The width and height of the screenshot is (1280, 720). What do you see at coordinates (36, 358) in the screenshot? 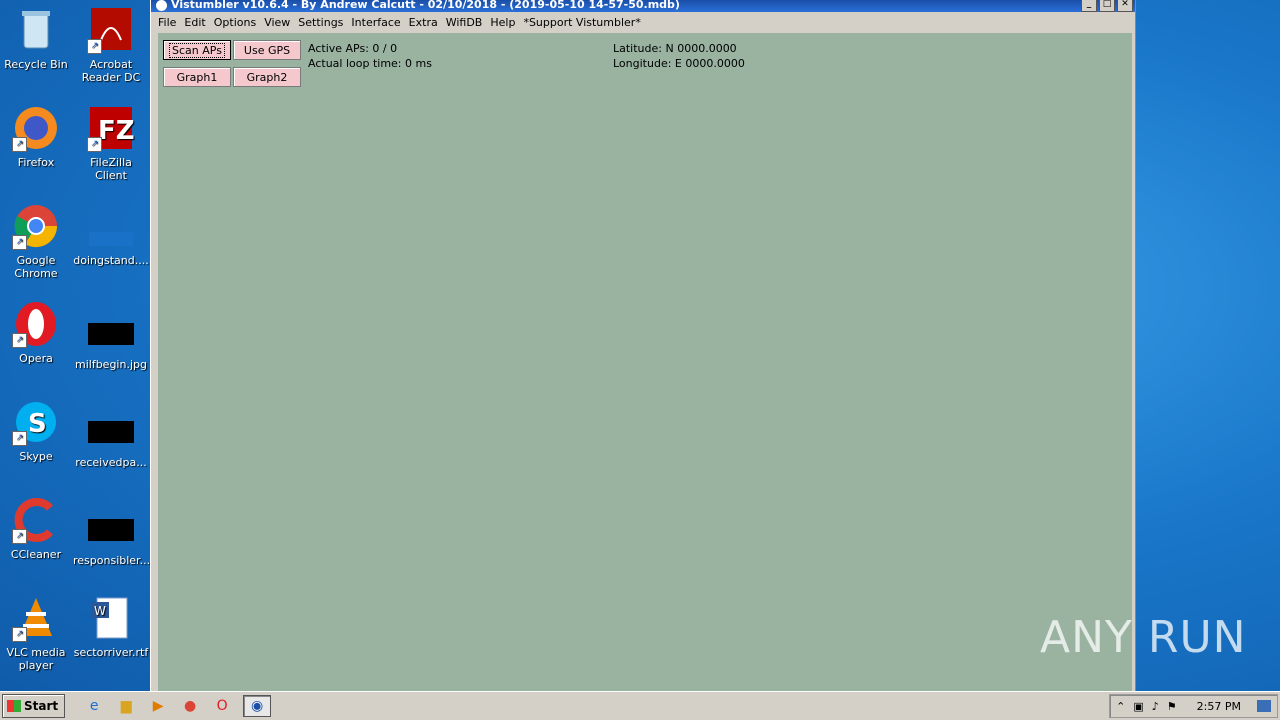
I see `opera-label: Opera` at bounding box center [36, 358].